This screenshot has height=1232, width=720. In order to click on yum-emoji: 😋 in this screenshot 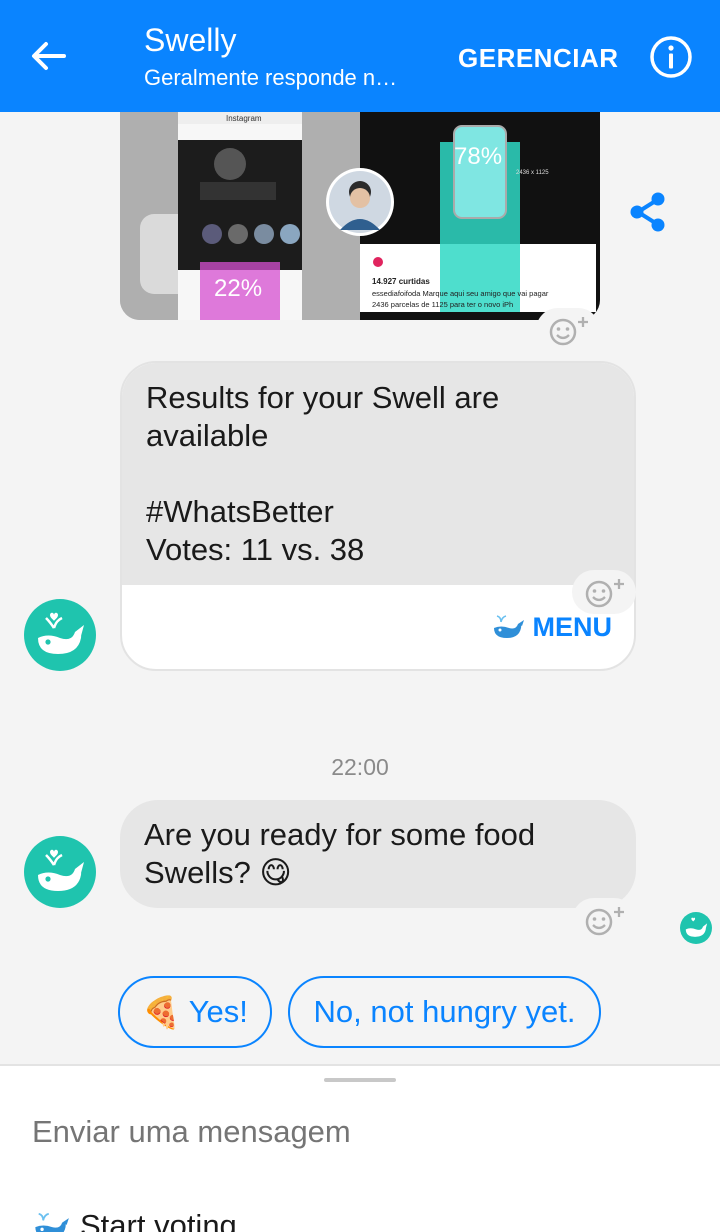, I will do `click(275, 872)`.